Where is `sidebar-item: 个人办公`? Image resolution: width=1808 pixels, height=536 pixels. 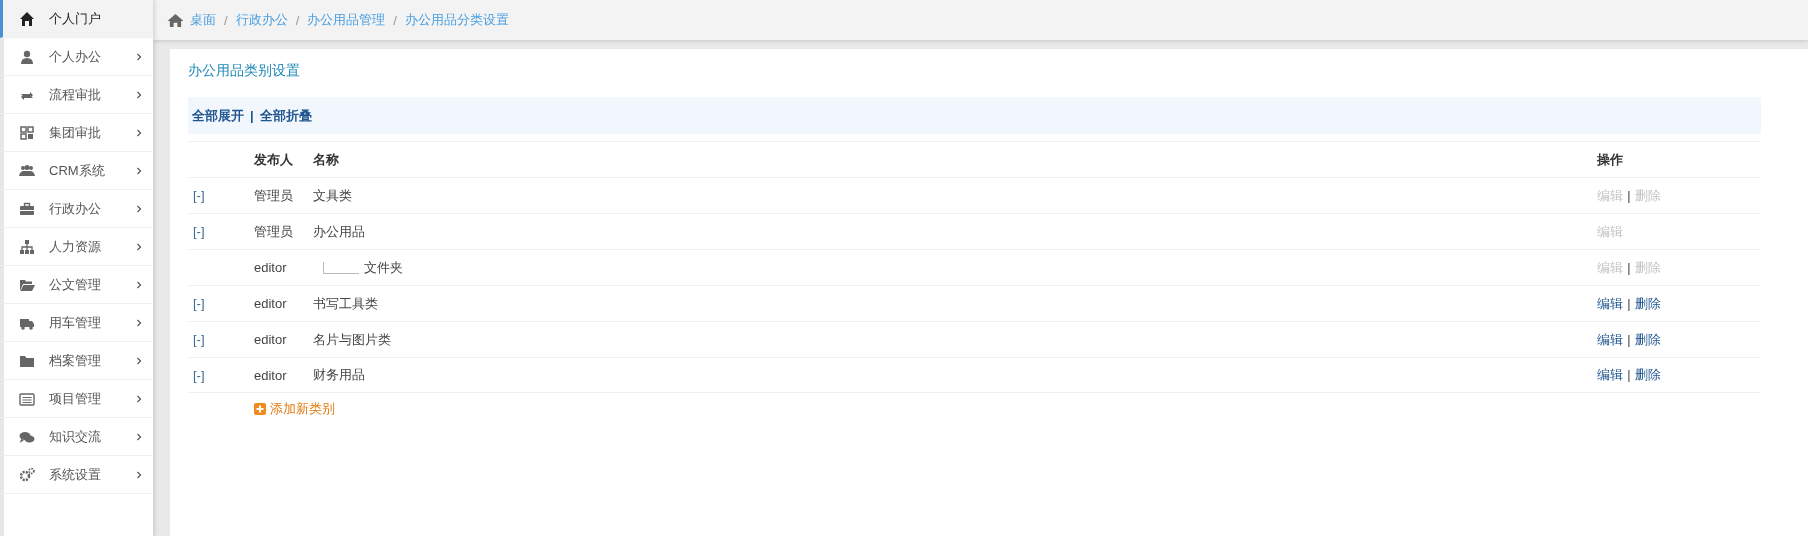
sidebar-item: 个人办公 is located at coordinates (76, 57).